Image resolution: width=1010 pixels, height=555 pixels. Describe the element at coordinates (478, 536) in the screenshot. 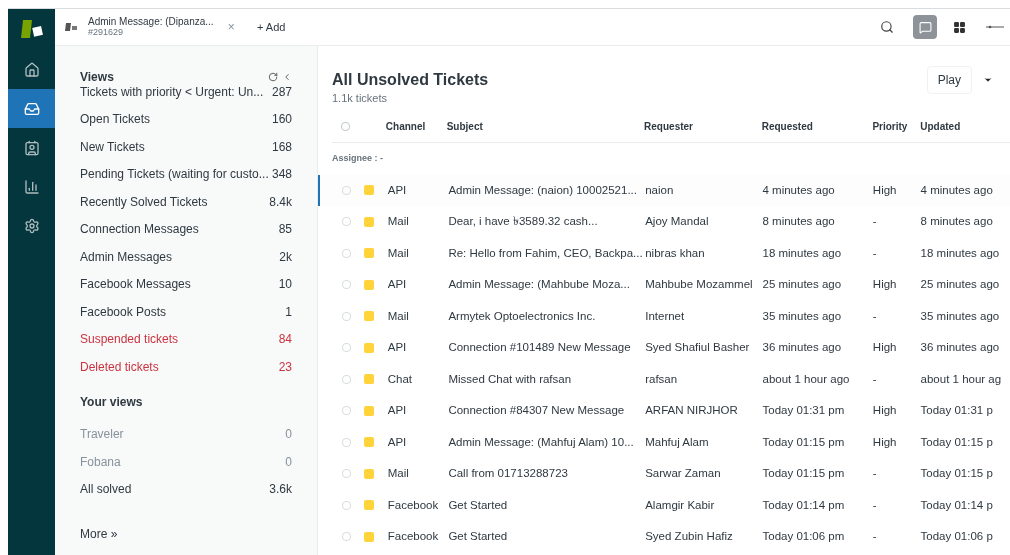

I see `table-cell: Get Started` at that location.